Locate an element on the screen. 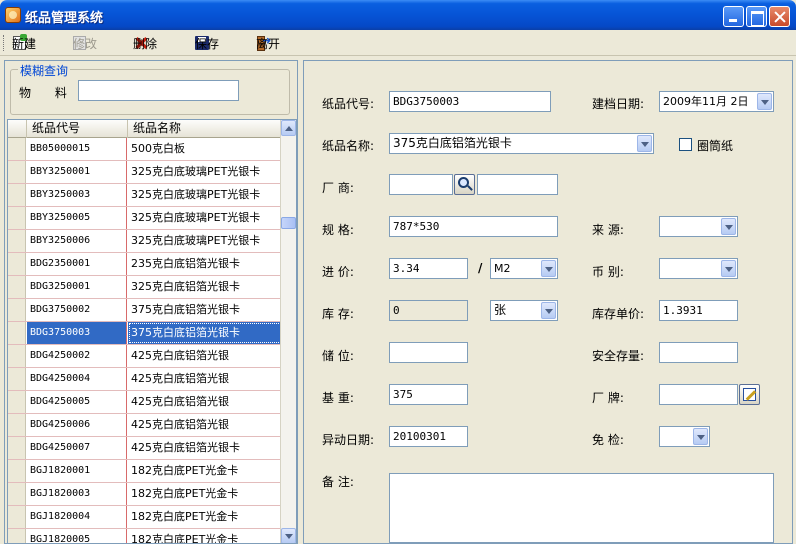 The height and width of the screenshot is (544, 796). close-button is located at coordinates (779, 16).